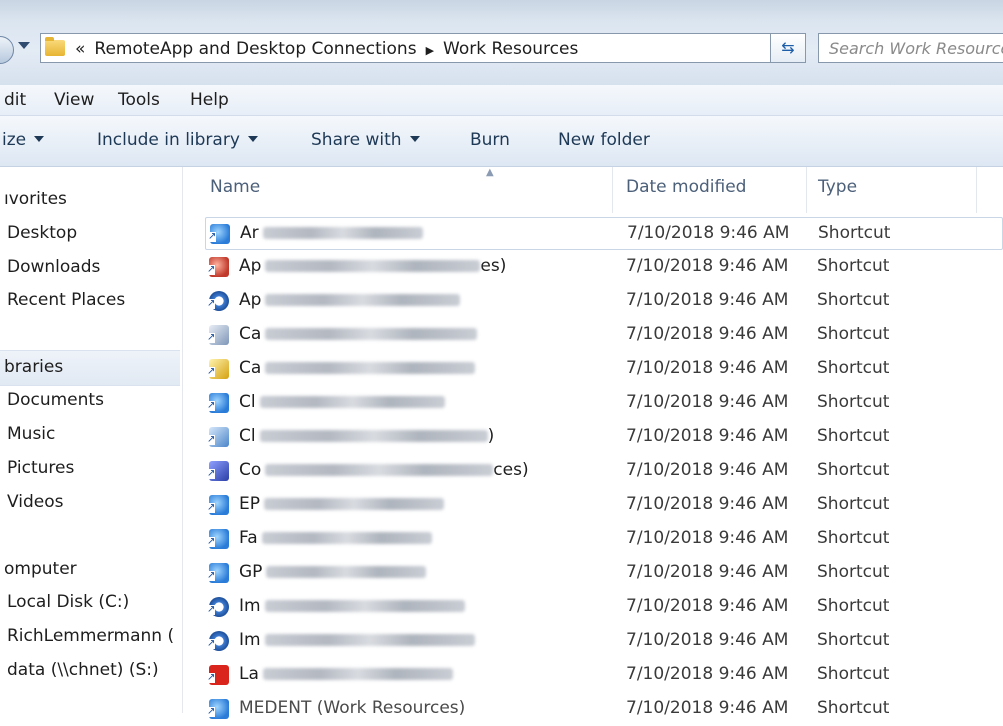  What do you see at coordinates (501, 100) in the screenshot?
I see `menu-bar: dit View Tools Help` at bounding box center [501, 100].